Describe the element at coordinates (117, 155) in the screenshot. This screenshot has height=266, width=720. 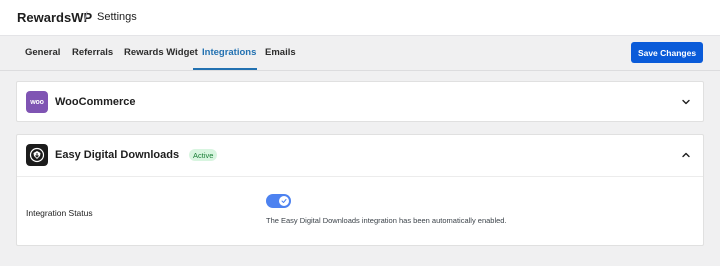
I see `edd-title: Easy Digital Downloads` at that location.